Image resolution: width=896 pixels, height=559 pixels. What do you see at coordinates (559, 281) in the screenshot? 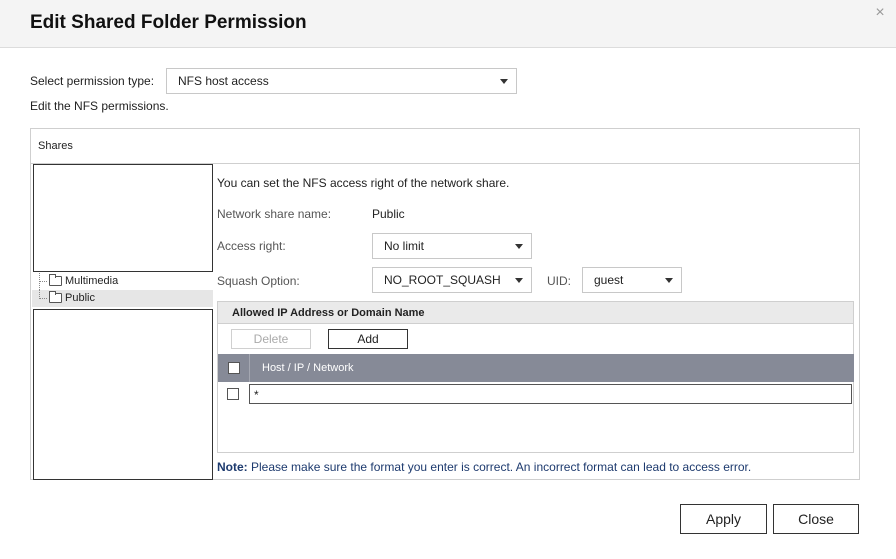
I see `uid-label: UID:` at bounding box center [559, 281].